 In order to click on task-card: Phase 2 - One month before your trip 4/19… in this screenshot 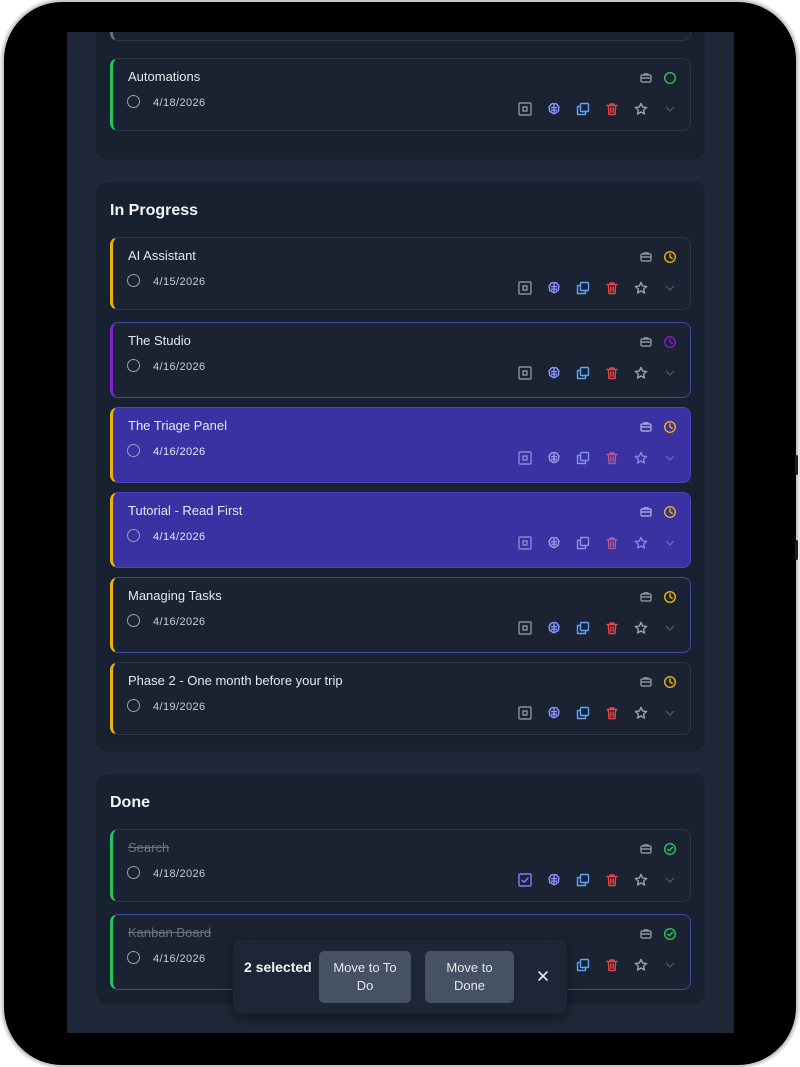, I will do `click(400, 698)`.